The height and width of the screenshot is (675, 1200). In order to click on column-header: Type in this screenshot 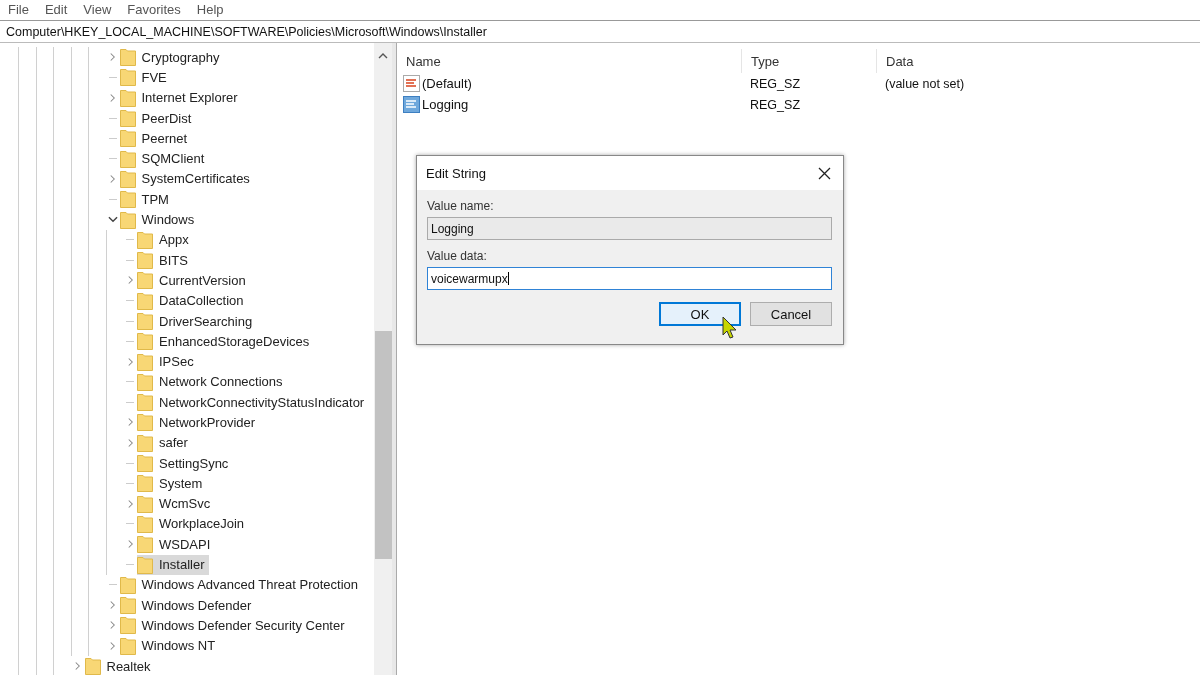, I will do `click(809, 61)`.